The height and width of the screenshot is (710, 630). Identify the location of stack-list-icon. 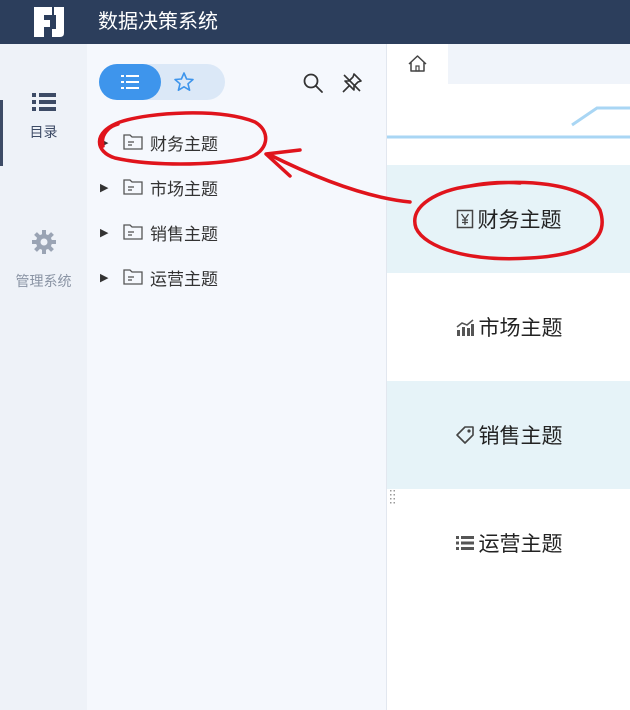
(464, 543).